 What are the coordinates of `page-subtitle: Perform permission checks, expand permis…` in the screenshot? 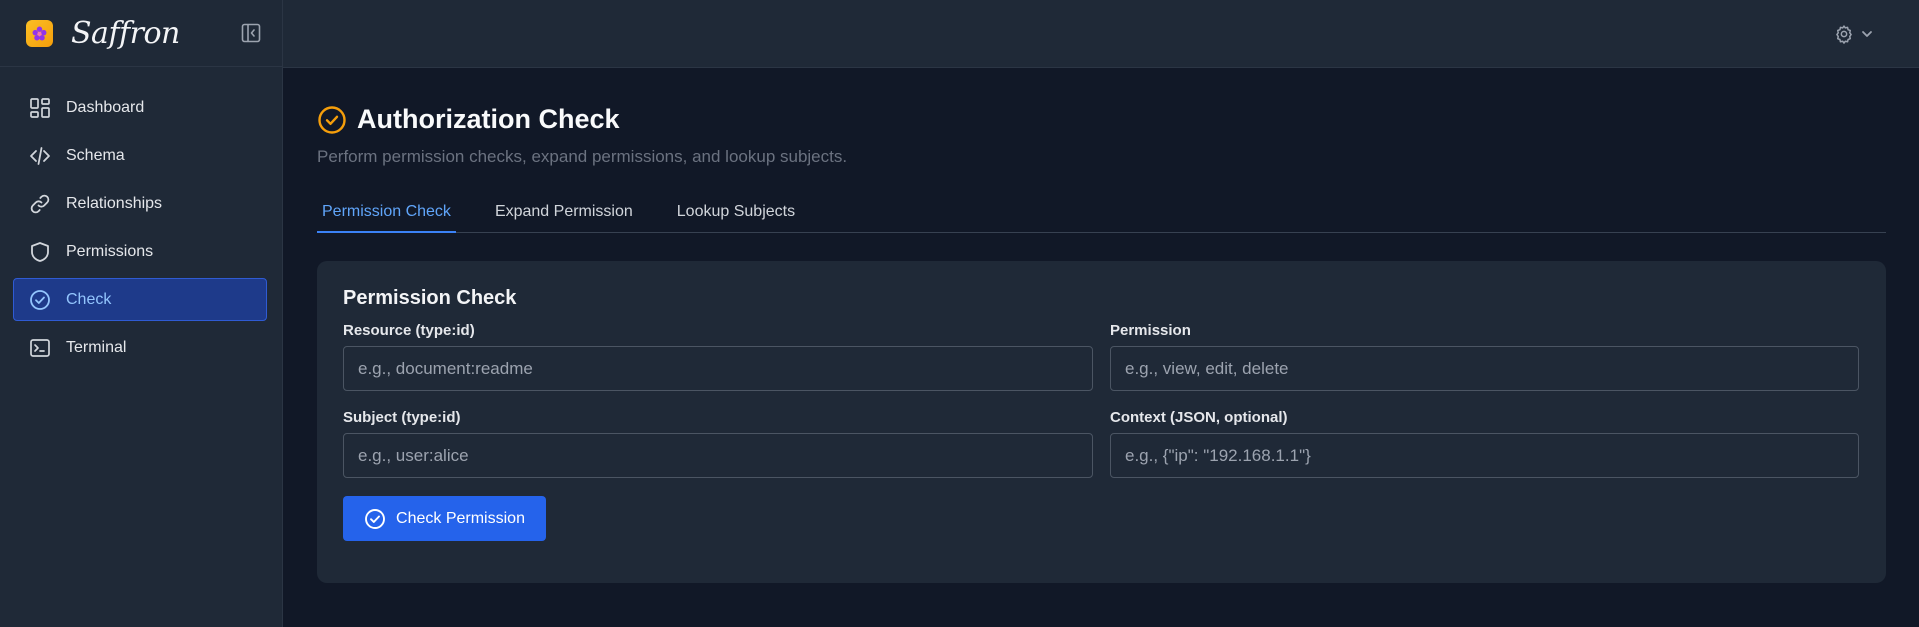 It's located at (582, 156).